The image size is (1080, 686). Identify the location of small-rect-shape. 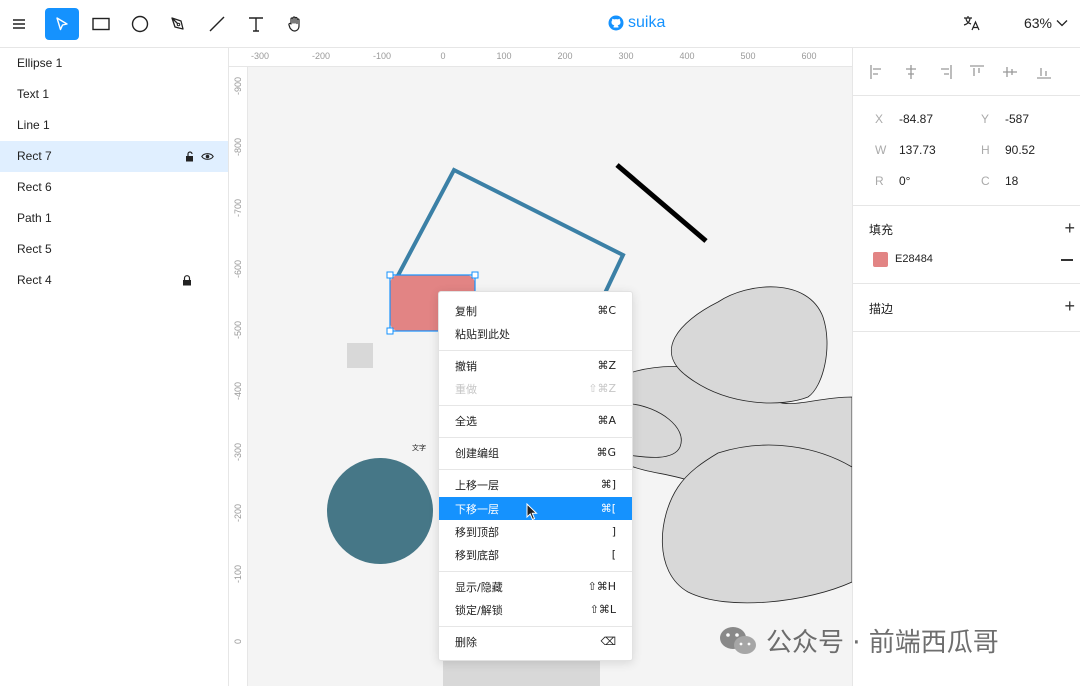
(360, 355).